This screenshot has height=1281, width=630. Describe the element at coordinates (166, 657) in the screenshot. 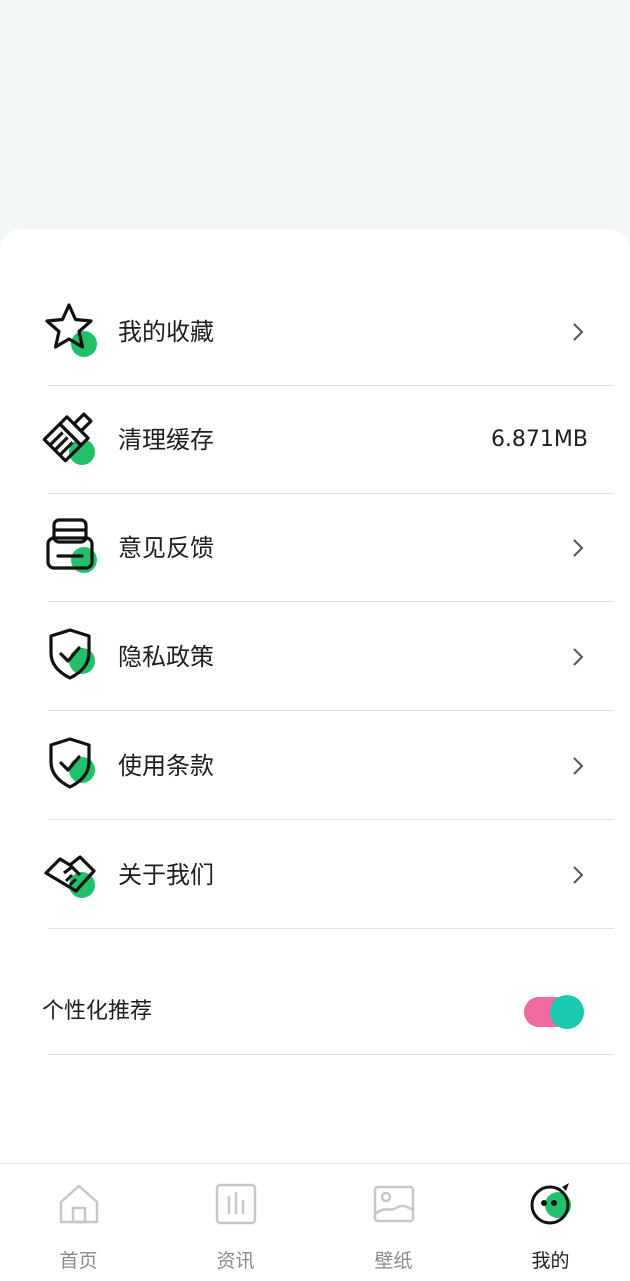

I see `menu-item-label: 隐私政策` at that location.